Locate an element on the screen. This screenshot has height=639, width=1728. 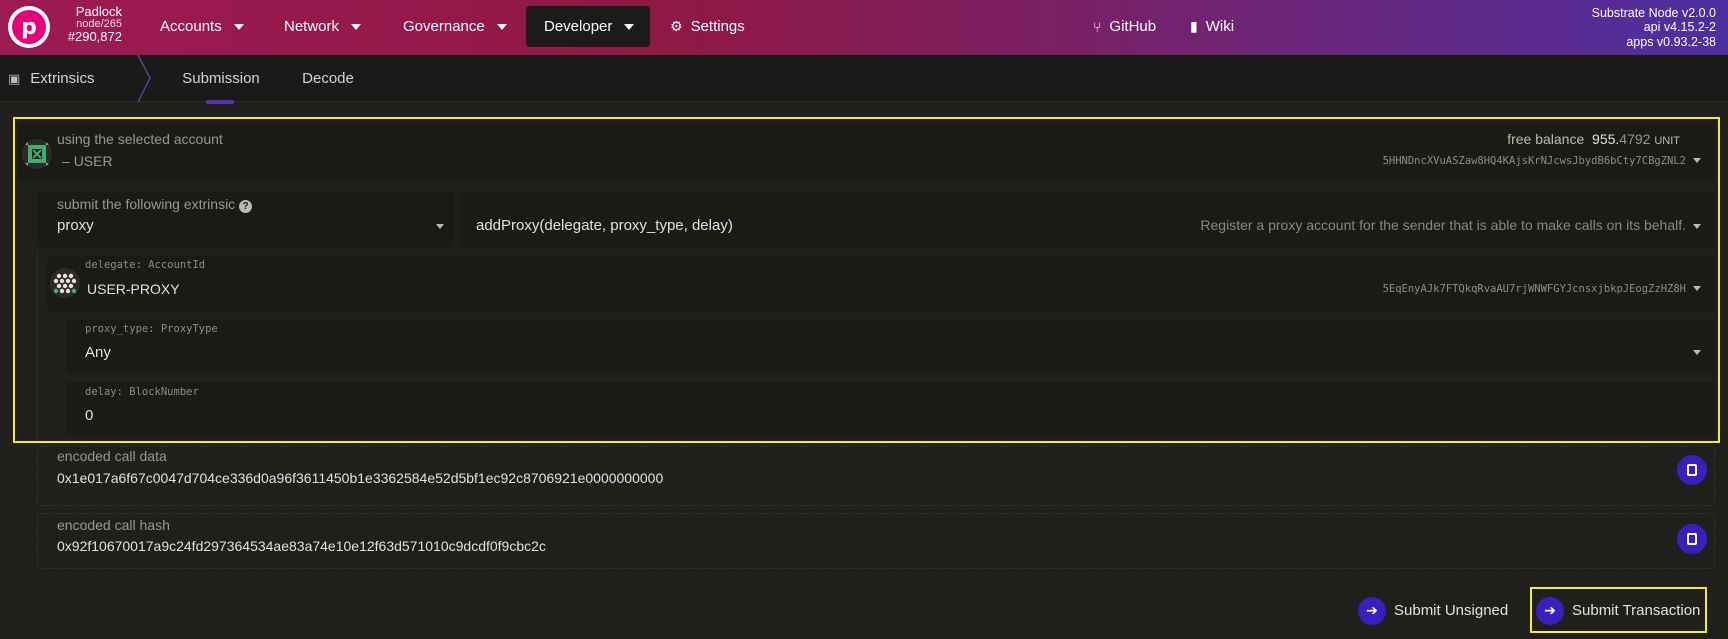
breadcrumb-chevron-icon is located at coordinates (144, 78).